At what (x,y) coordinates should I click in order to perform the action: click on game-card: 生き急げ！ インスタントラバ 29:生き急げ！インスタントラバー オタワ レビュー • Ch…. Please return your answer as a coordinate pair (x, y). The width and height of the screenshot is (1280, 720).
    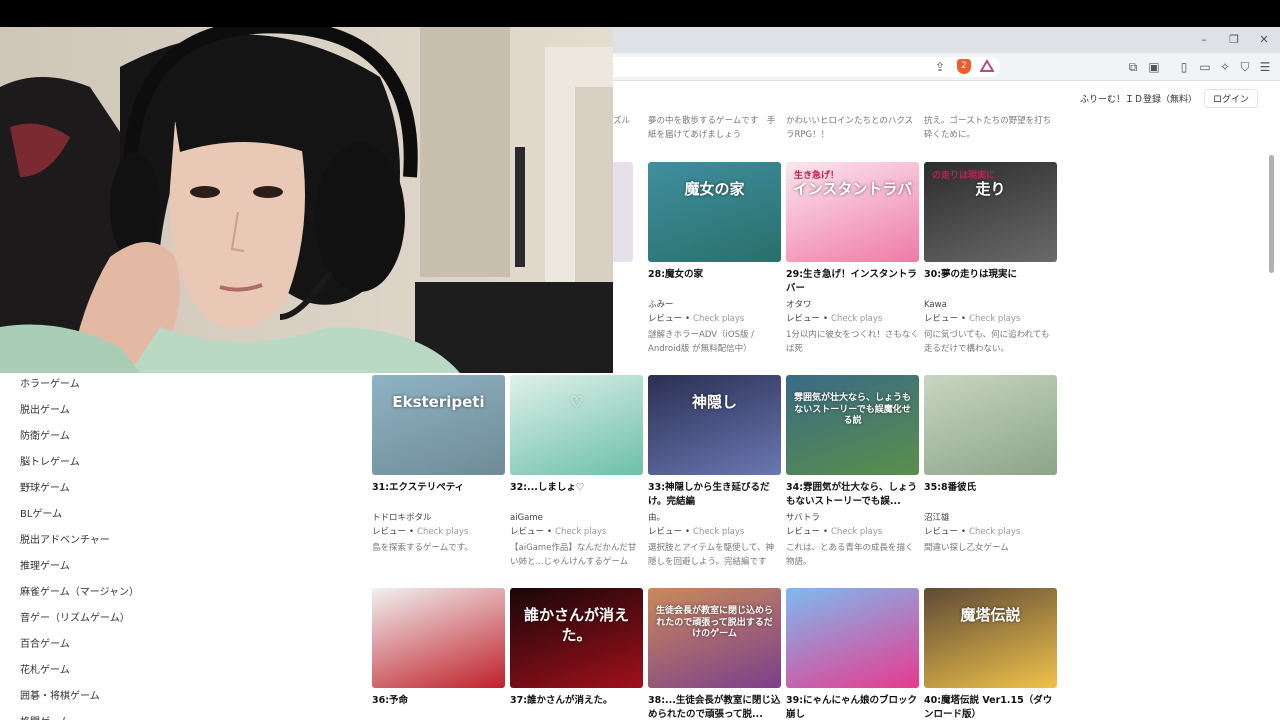
    Looking at the image, I should click on (852, 259).